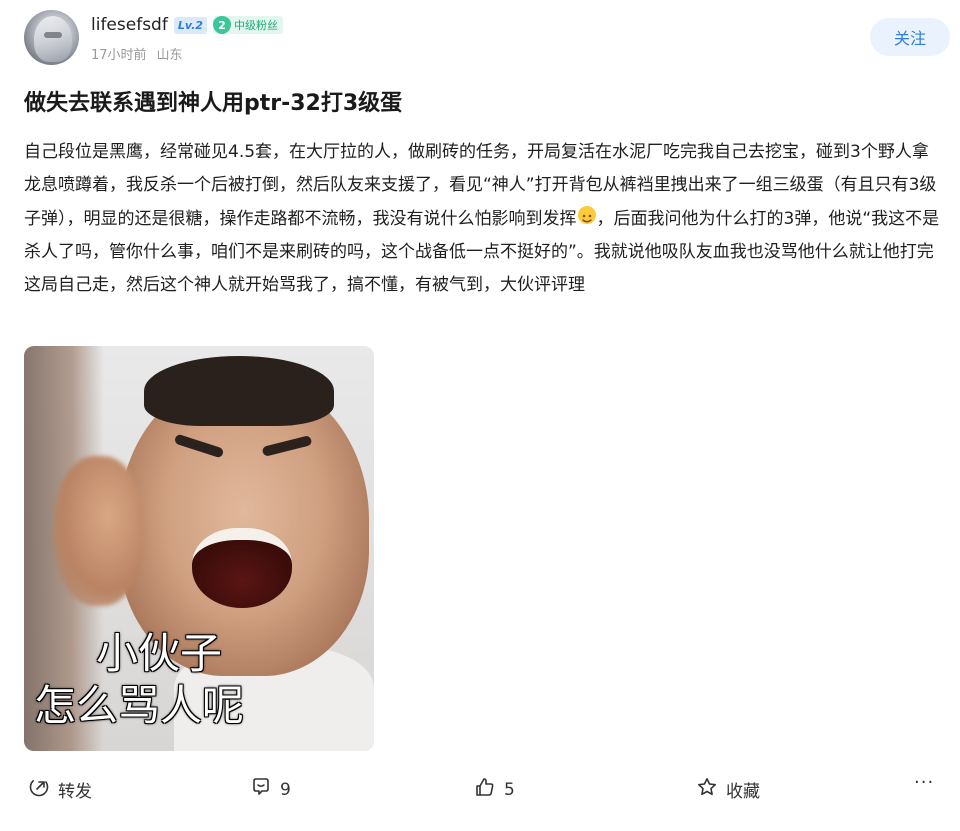 This screenshot has width=960, height=831. I want to click on fan-badge: 2 中级粉丝, so click(247, 25).